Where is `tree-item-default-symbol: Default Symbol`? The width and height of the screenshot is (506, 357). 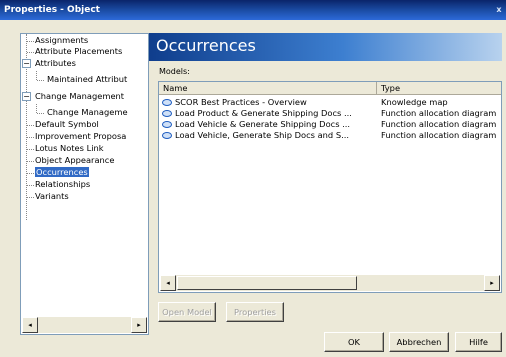 tree-item-default-symbol: Default Symbol is located at coordinates (67, 124).